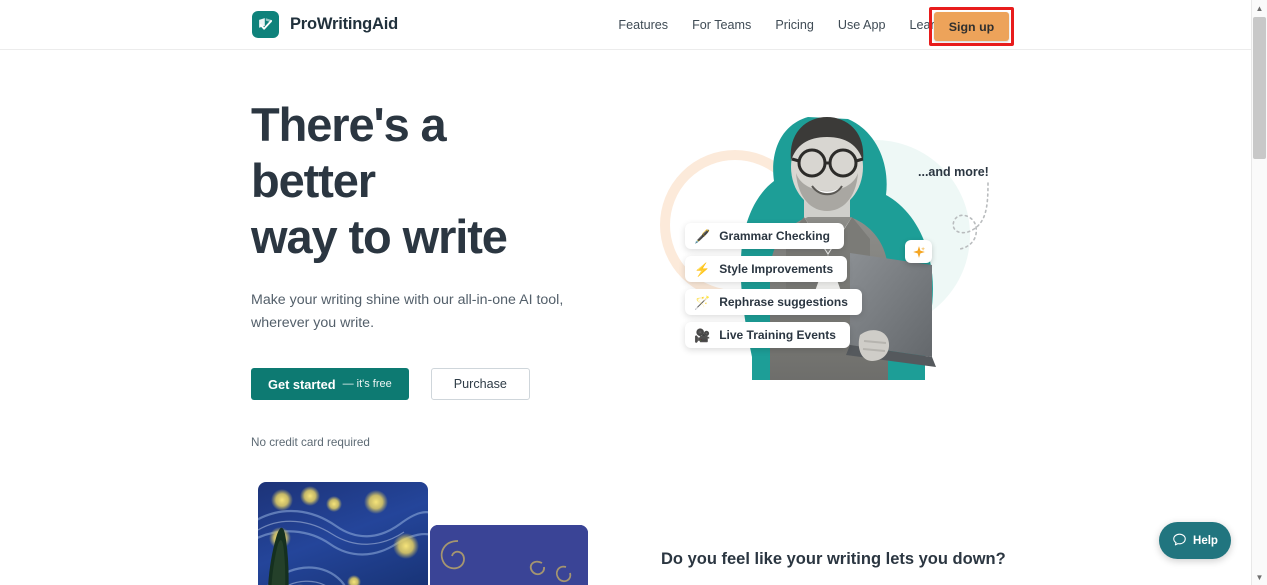  Describe the element at coordinates (349, 152) in the screenshot. I see `hero-title-line-1: There's a better` at that location.